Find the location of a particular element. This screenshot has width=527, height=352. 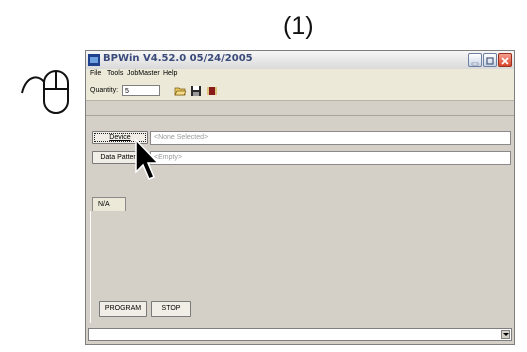

separator-band is located at coordinates (300, 108).